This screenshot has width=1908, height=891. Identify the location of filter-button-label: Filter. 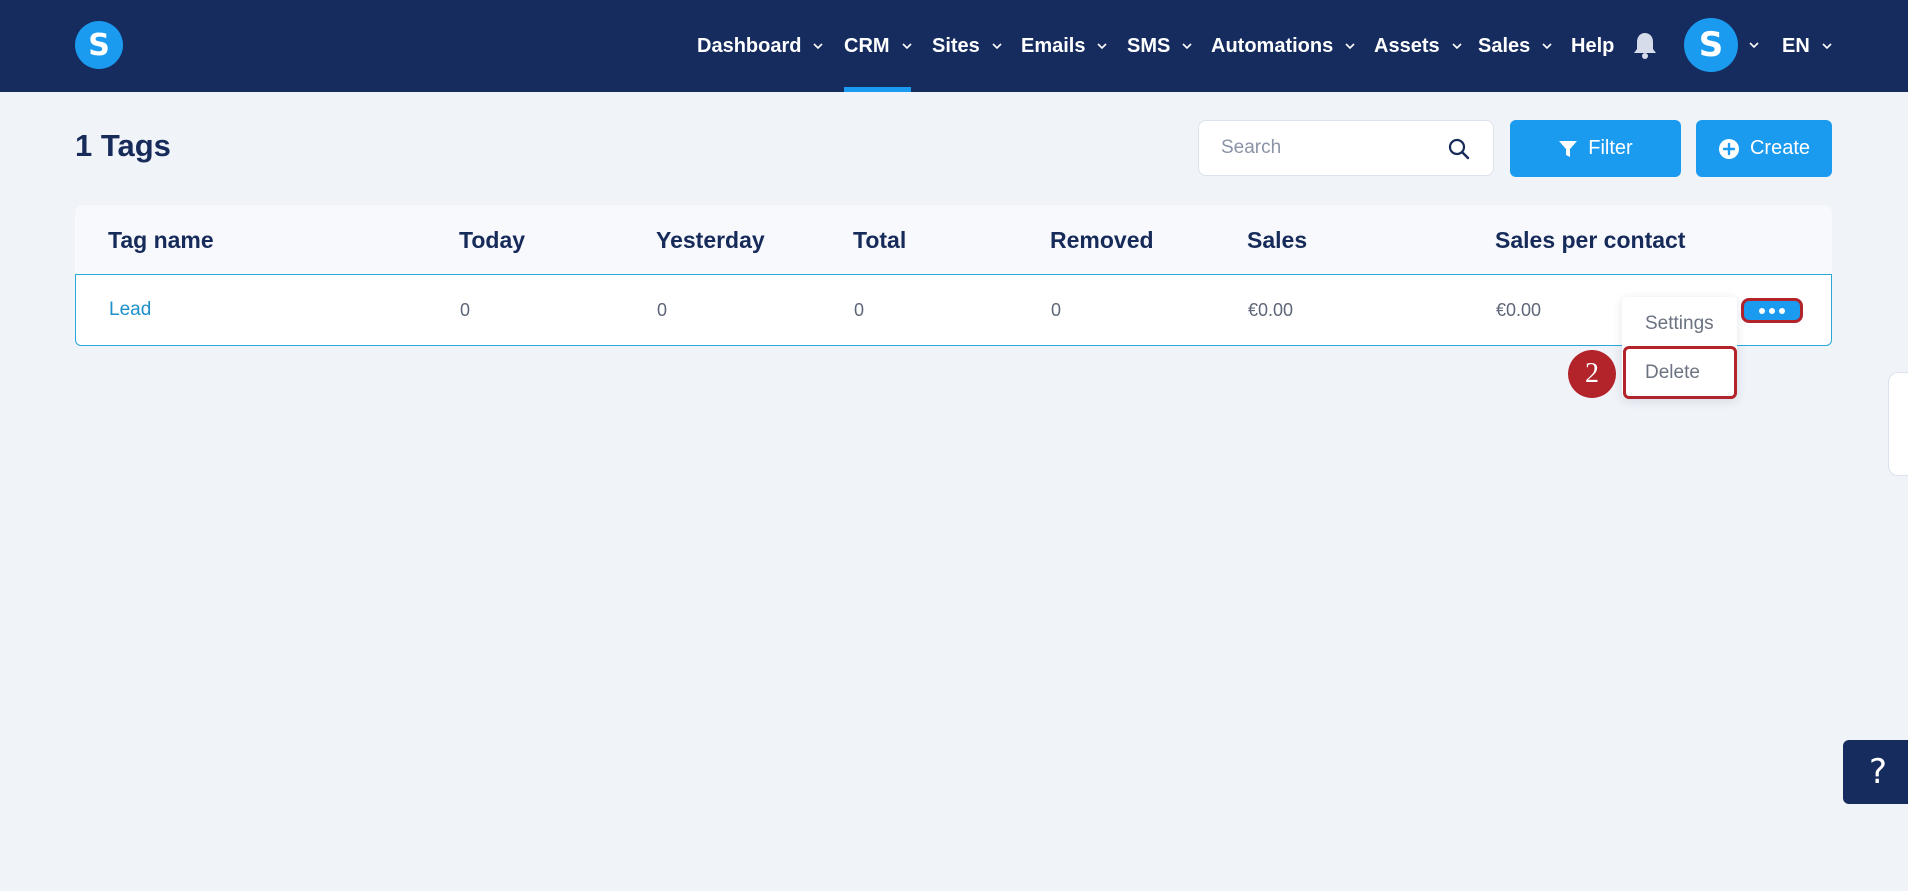
(1610, 148).